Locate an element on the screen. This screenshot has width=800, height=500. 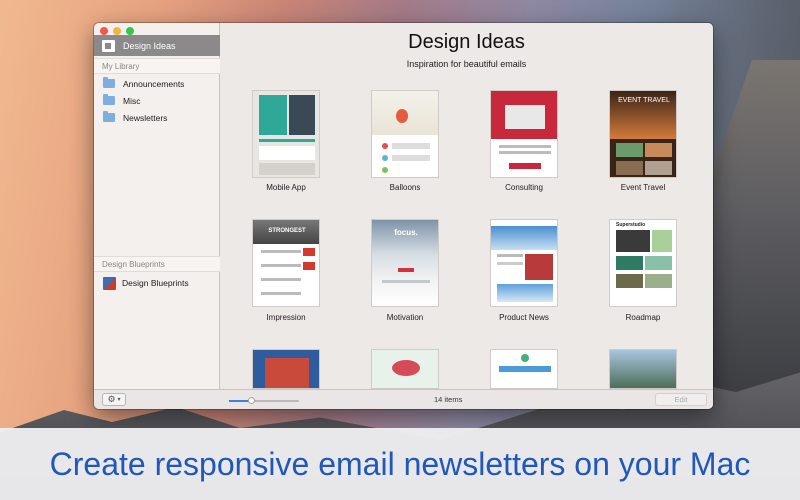
close-window-button is located at coordinates (104, 31).